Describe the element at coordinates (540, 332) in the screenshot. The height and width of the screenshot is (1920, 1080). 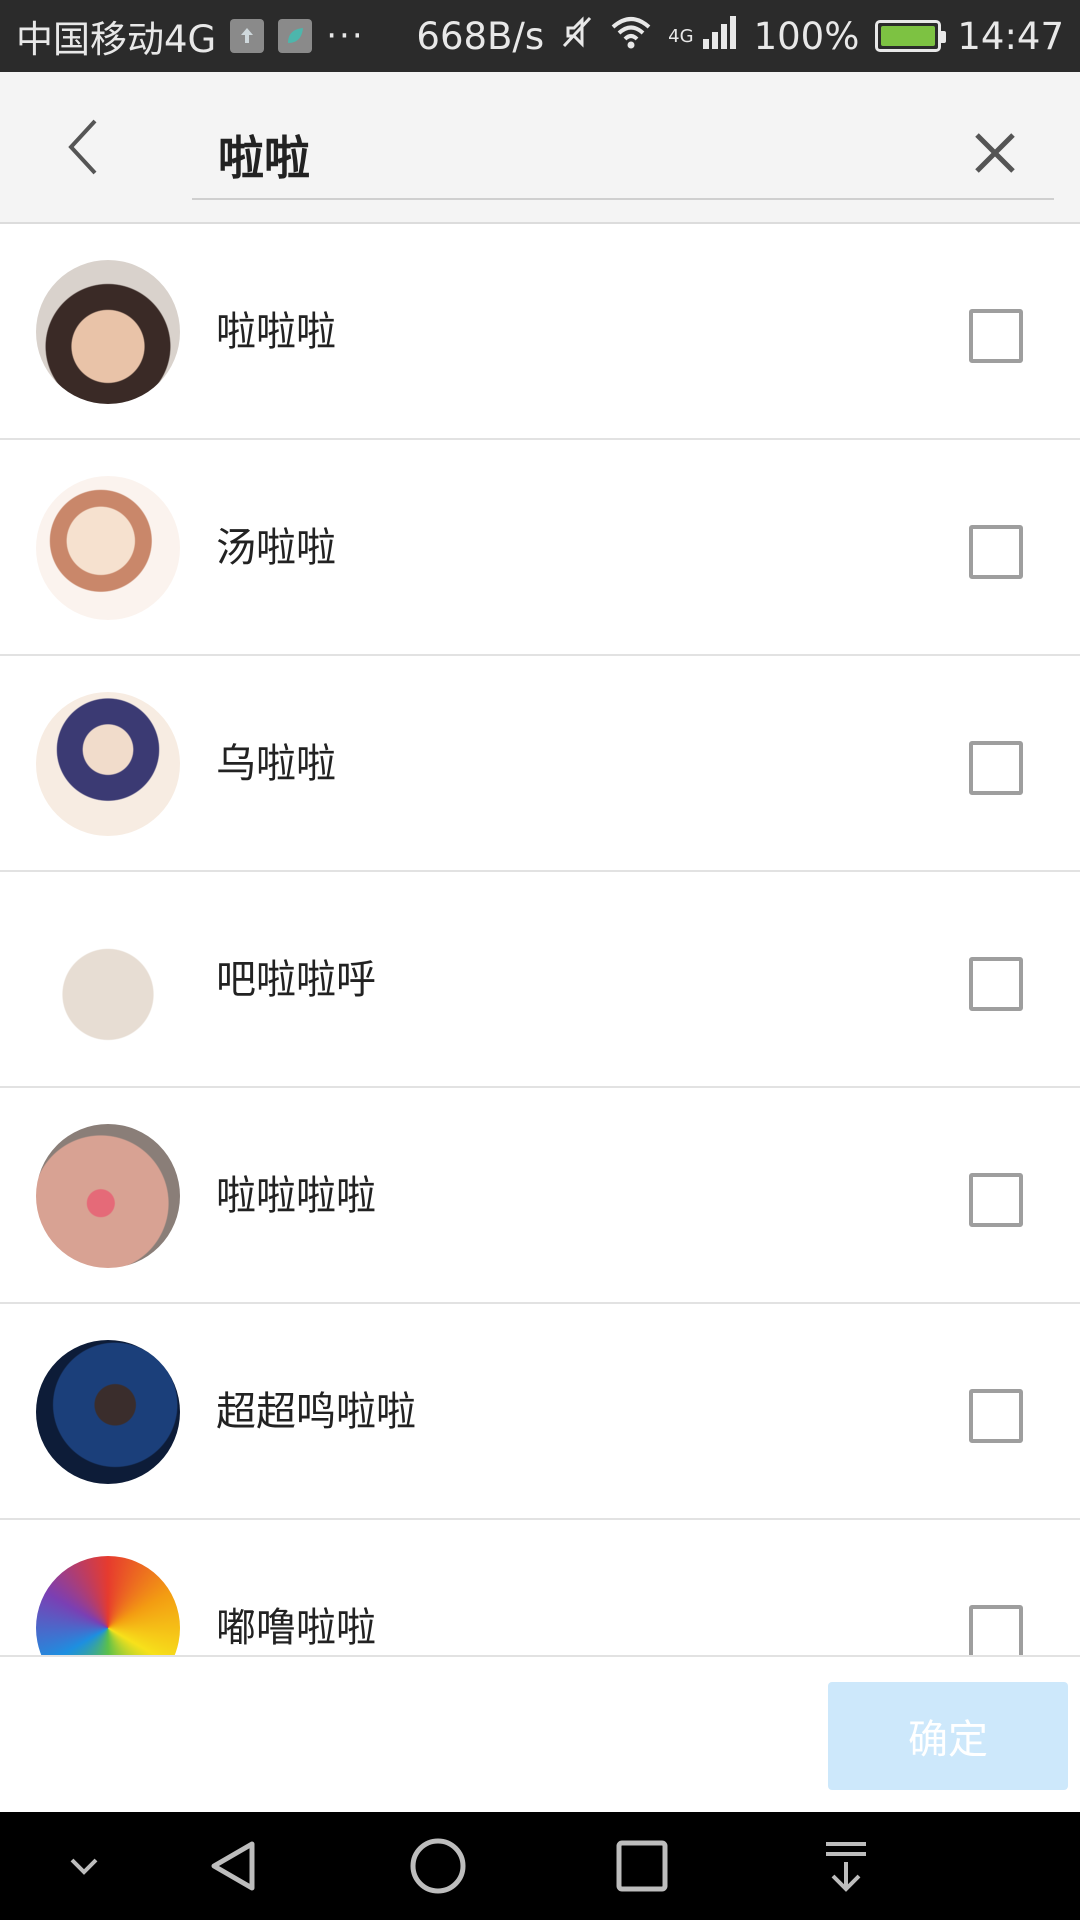
I see `list-item: 啦啦啦` at that location.